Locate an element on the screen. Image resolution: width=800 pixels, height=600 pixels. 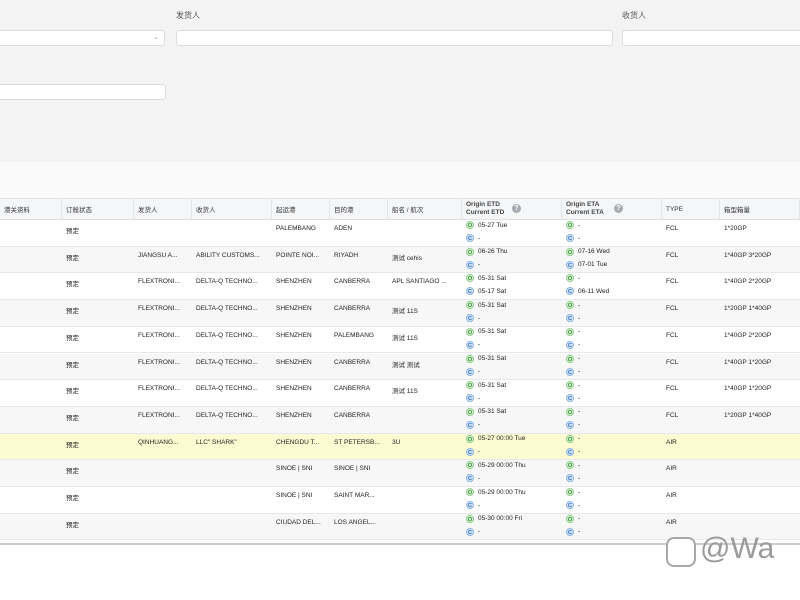
col-booking-status: 订舱状态 is located at coordinates (98, 209).